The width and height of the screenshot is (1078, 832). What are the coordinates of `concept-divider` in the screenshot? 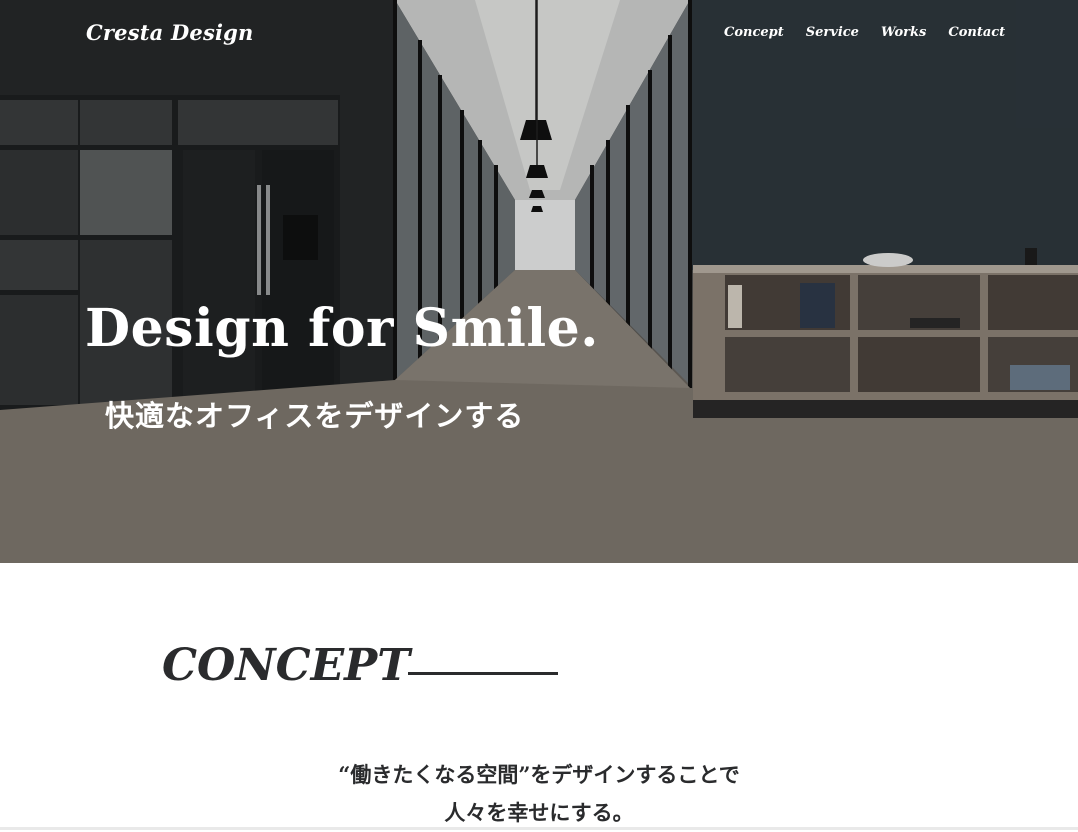 It's located at (483, 673).